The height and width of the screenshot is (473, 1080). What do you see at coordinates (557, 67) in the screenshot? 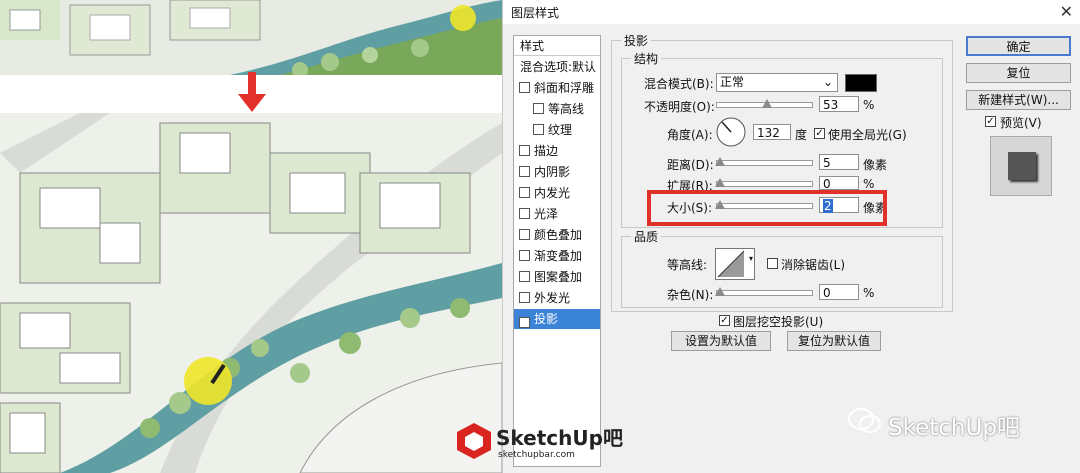
I see `blend-options-item: 混合选项:默认` at bounding box center [557, 67].